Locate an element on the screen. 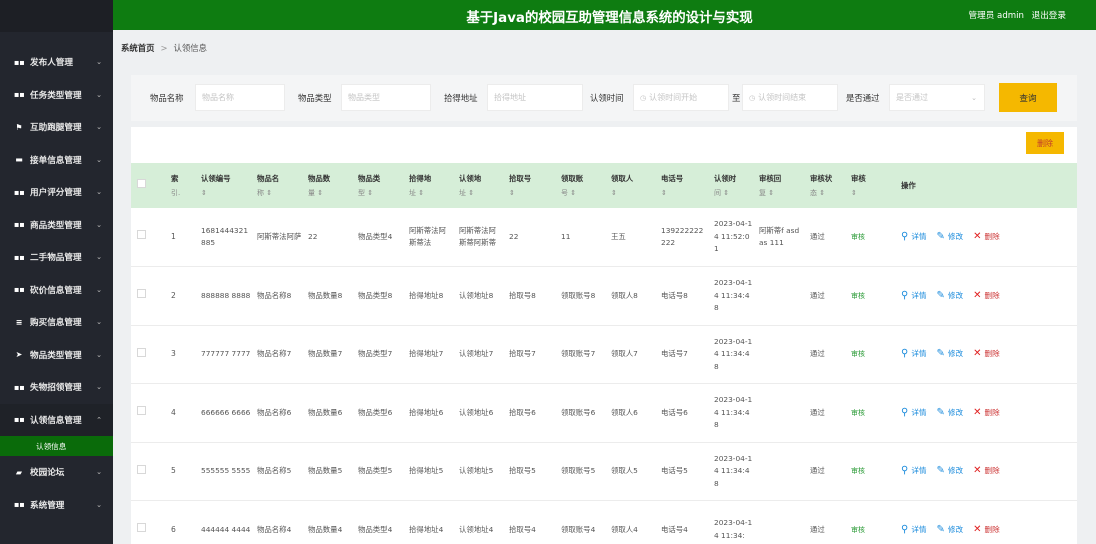 Image resolution: width=1096 pixels, height=544 pixels. sidebar-item-2: ▪▪ 任务类型管理 ⌄ is located at coordinates (56, 95).